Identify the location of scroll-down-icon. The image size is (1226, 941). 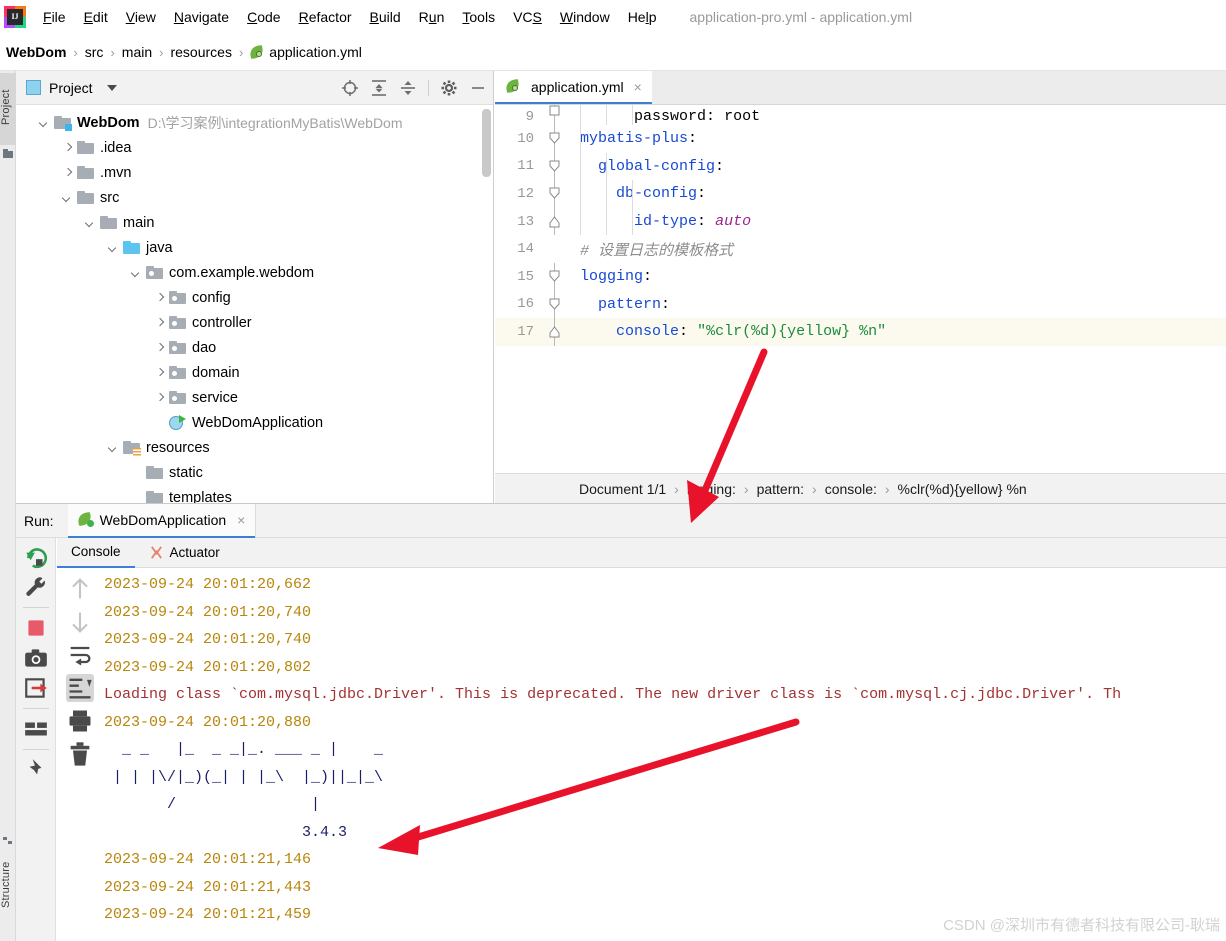
(80, 622).